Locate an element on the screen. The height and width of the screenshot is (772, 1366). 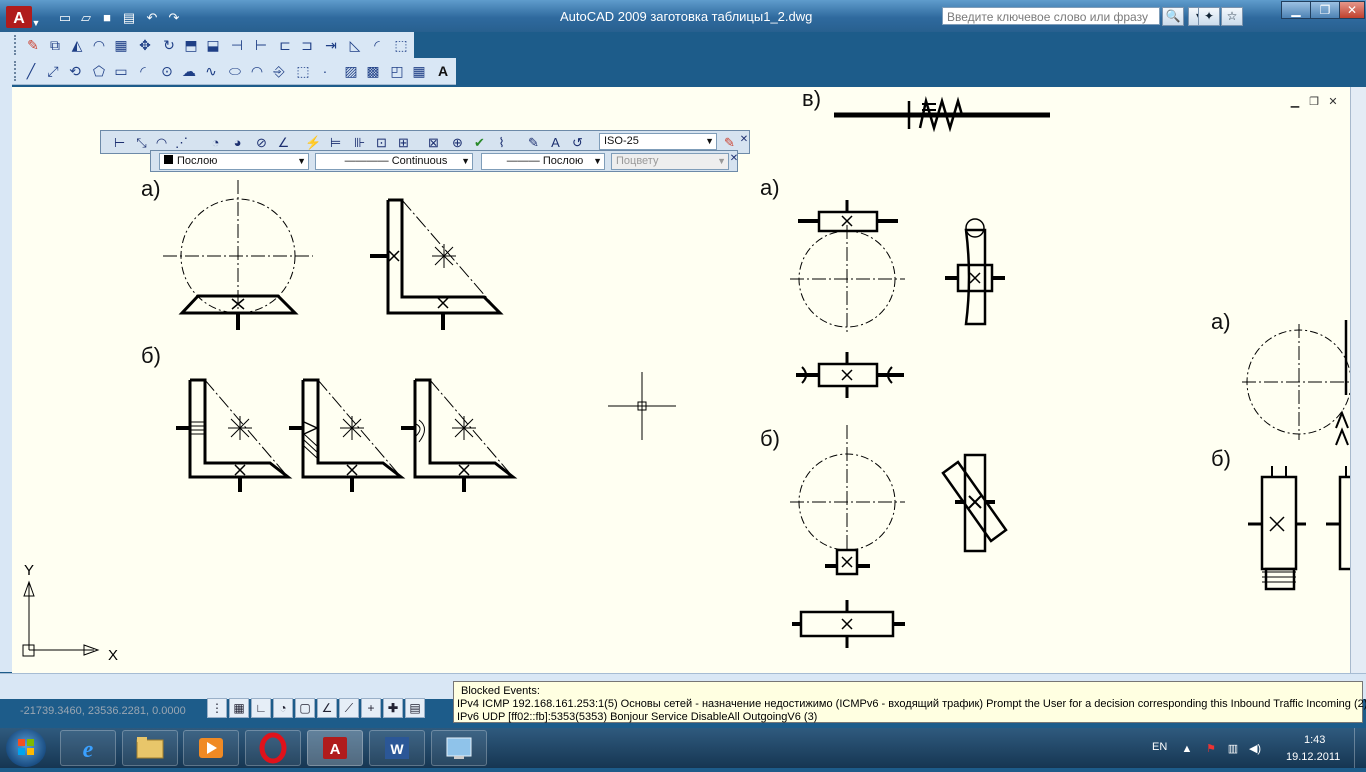
redo-icon: ↷ is located at coordinates (174, 18).